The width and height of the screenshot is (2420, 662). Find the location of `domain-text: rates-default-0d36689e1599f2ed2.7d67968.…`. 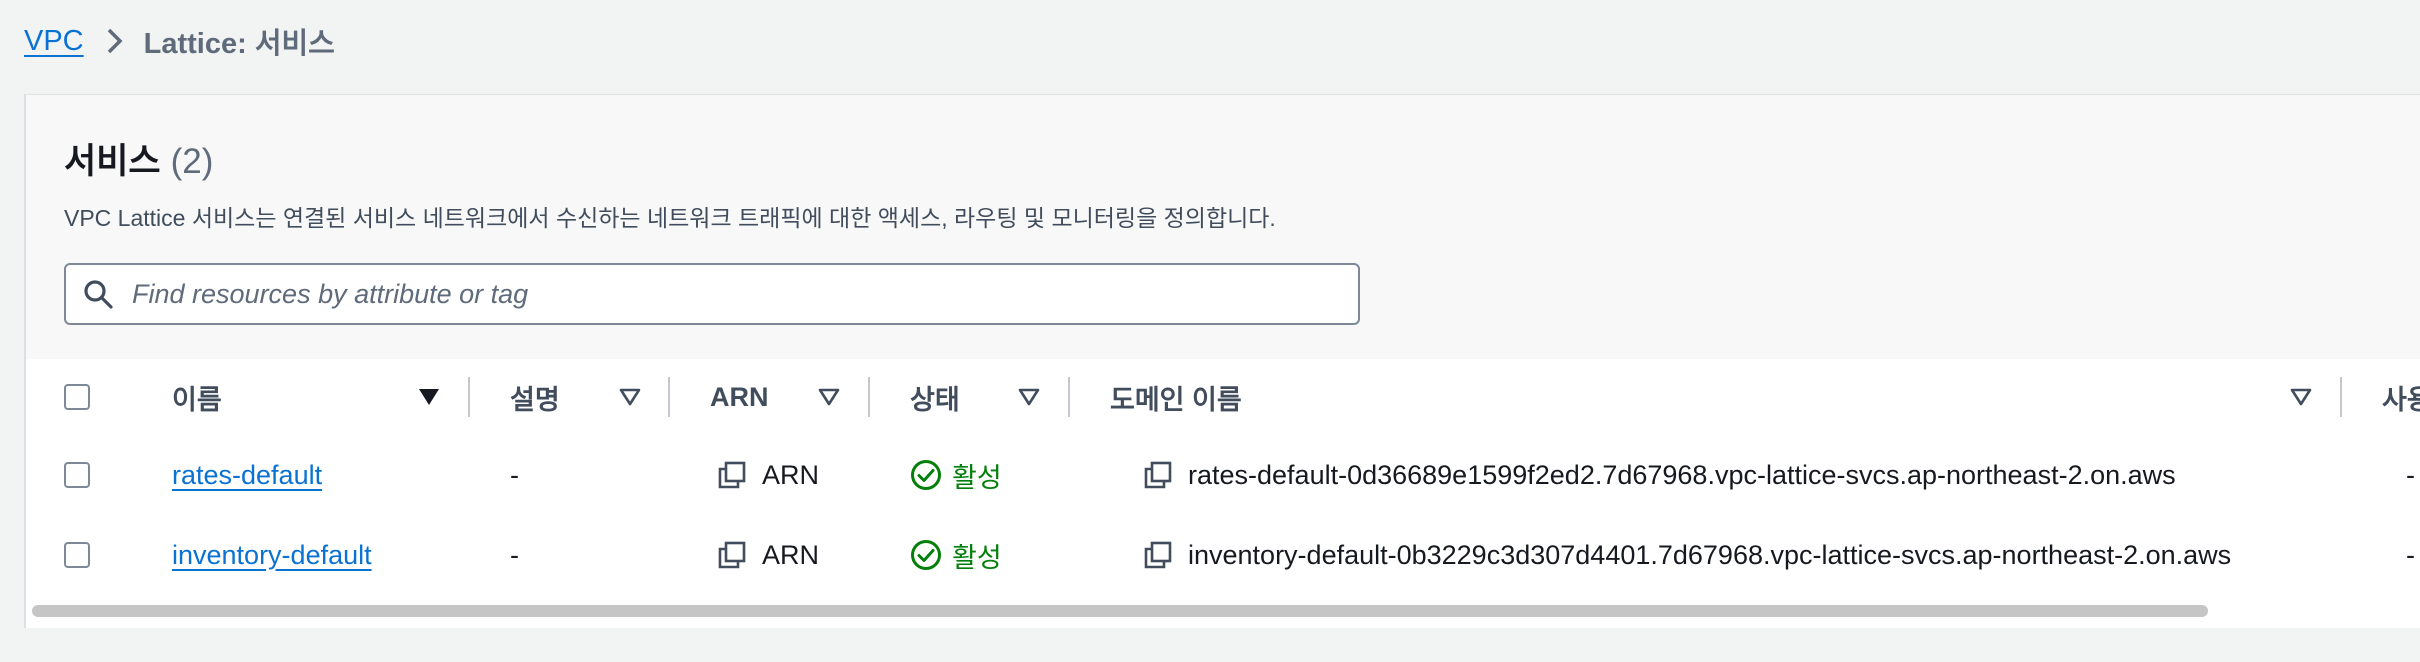

domain-text: rates-default-0d36689e1599f2ed2.7d67968.… is located at coordinates (1682, 474).